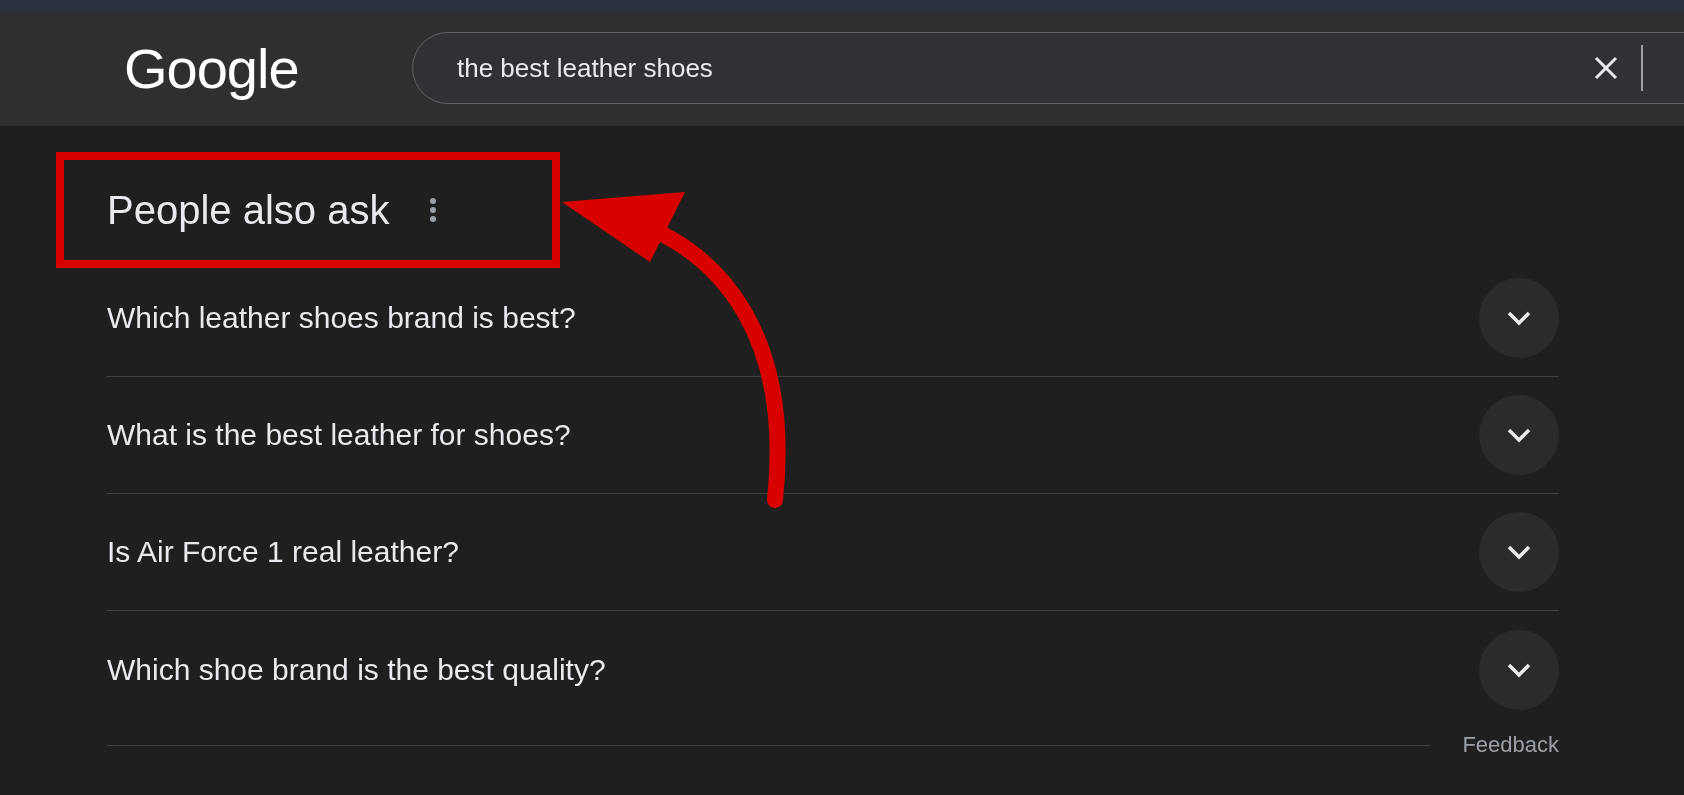  What do you see at coordinates (341, 318) in the screenshot?
I see `question-text: Which leather shoes brand is best?` at bounding box center [341, 318].